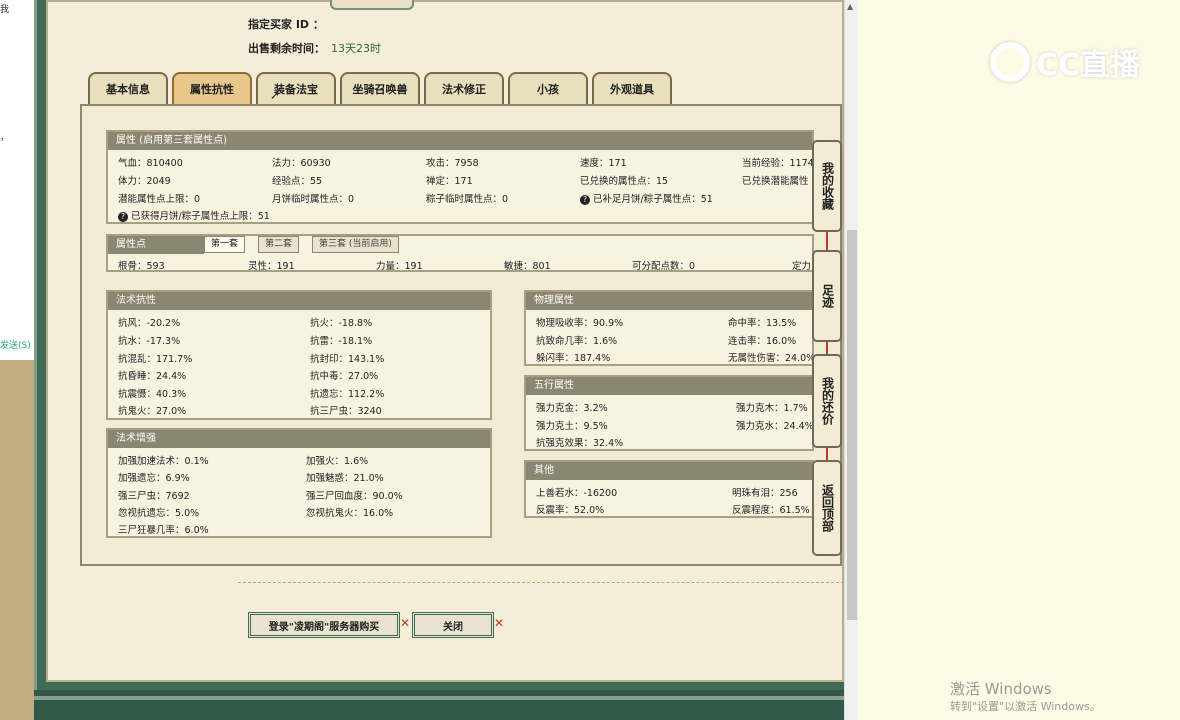 This screenshot has width=1180, height=720. What do you see at coordinates (163, 461) in the screenshot?
I see `enhance-cell: 加强加速法术：0.1%` at bounding box center [163, 461].